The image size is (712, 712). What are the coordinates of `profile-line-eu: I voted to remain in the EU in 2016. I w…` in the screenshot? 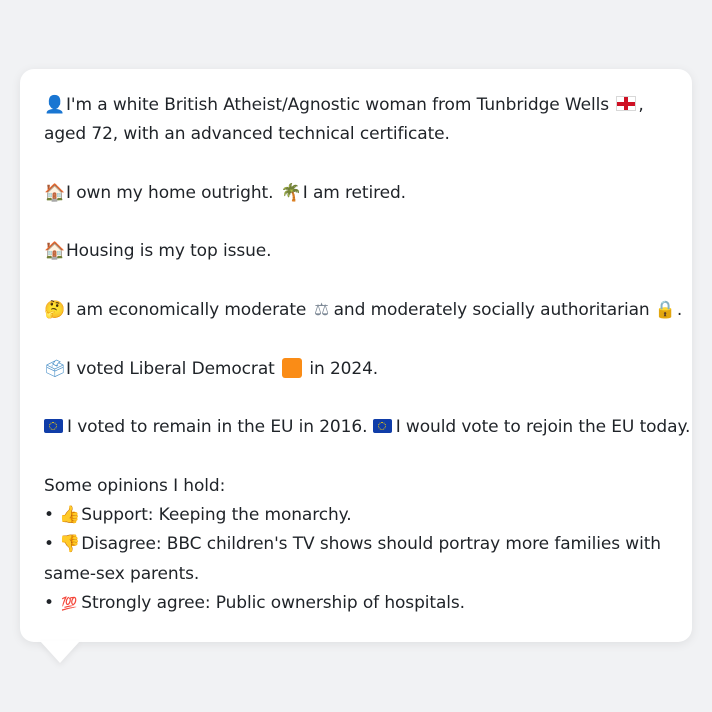 It's located at (367, 427).